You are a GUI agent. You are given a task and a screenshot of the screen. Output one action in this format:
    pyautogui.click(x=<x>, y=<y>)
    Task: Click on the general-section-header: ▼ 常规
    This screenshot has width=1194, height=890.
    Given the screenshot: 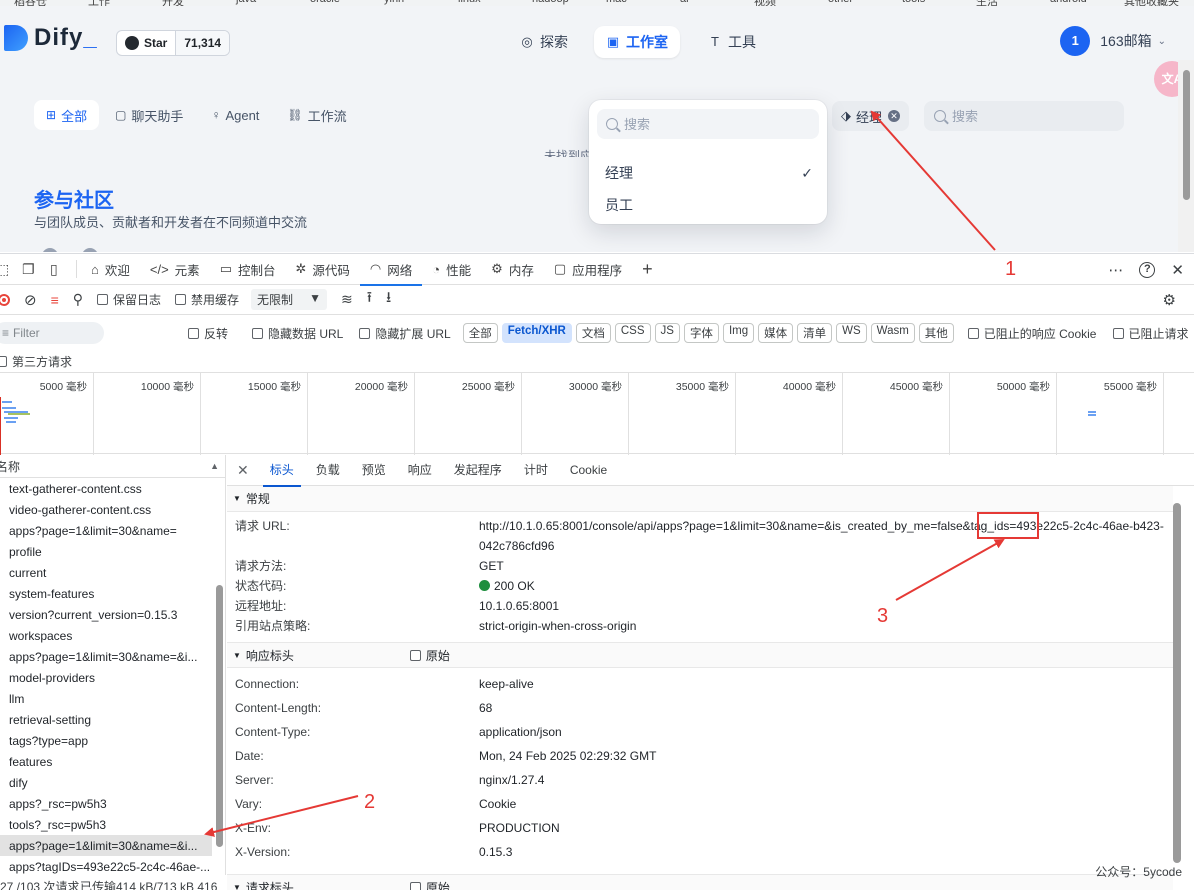 What is the action you would take?
    pyautogui.click(x=700, y=499)
    